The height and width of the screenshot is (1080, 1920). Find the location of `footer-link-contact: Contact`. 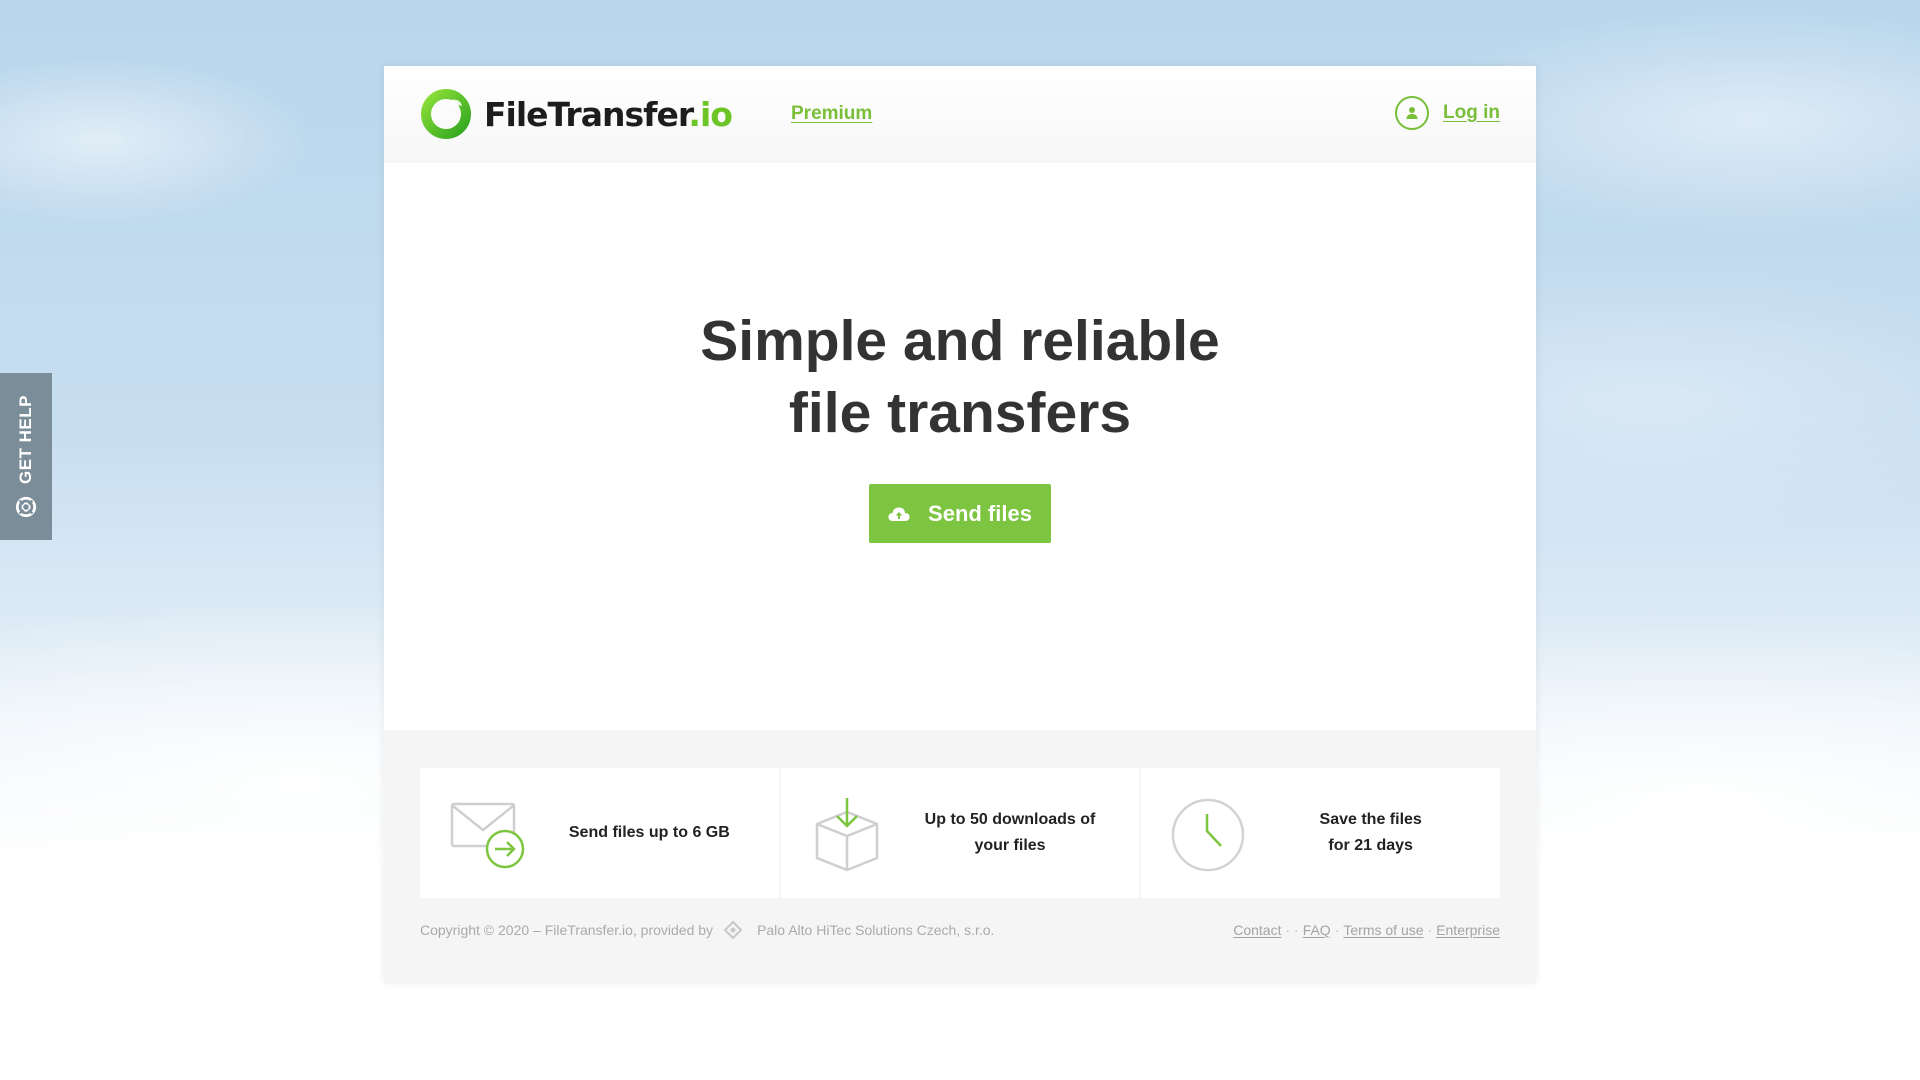

footer-link-contact: Contact is located at coordinates (1257, 930).